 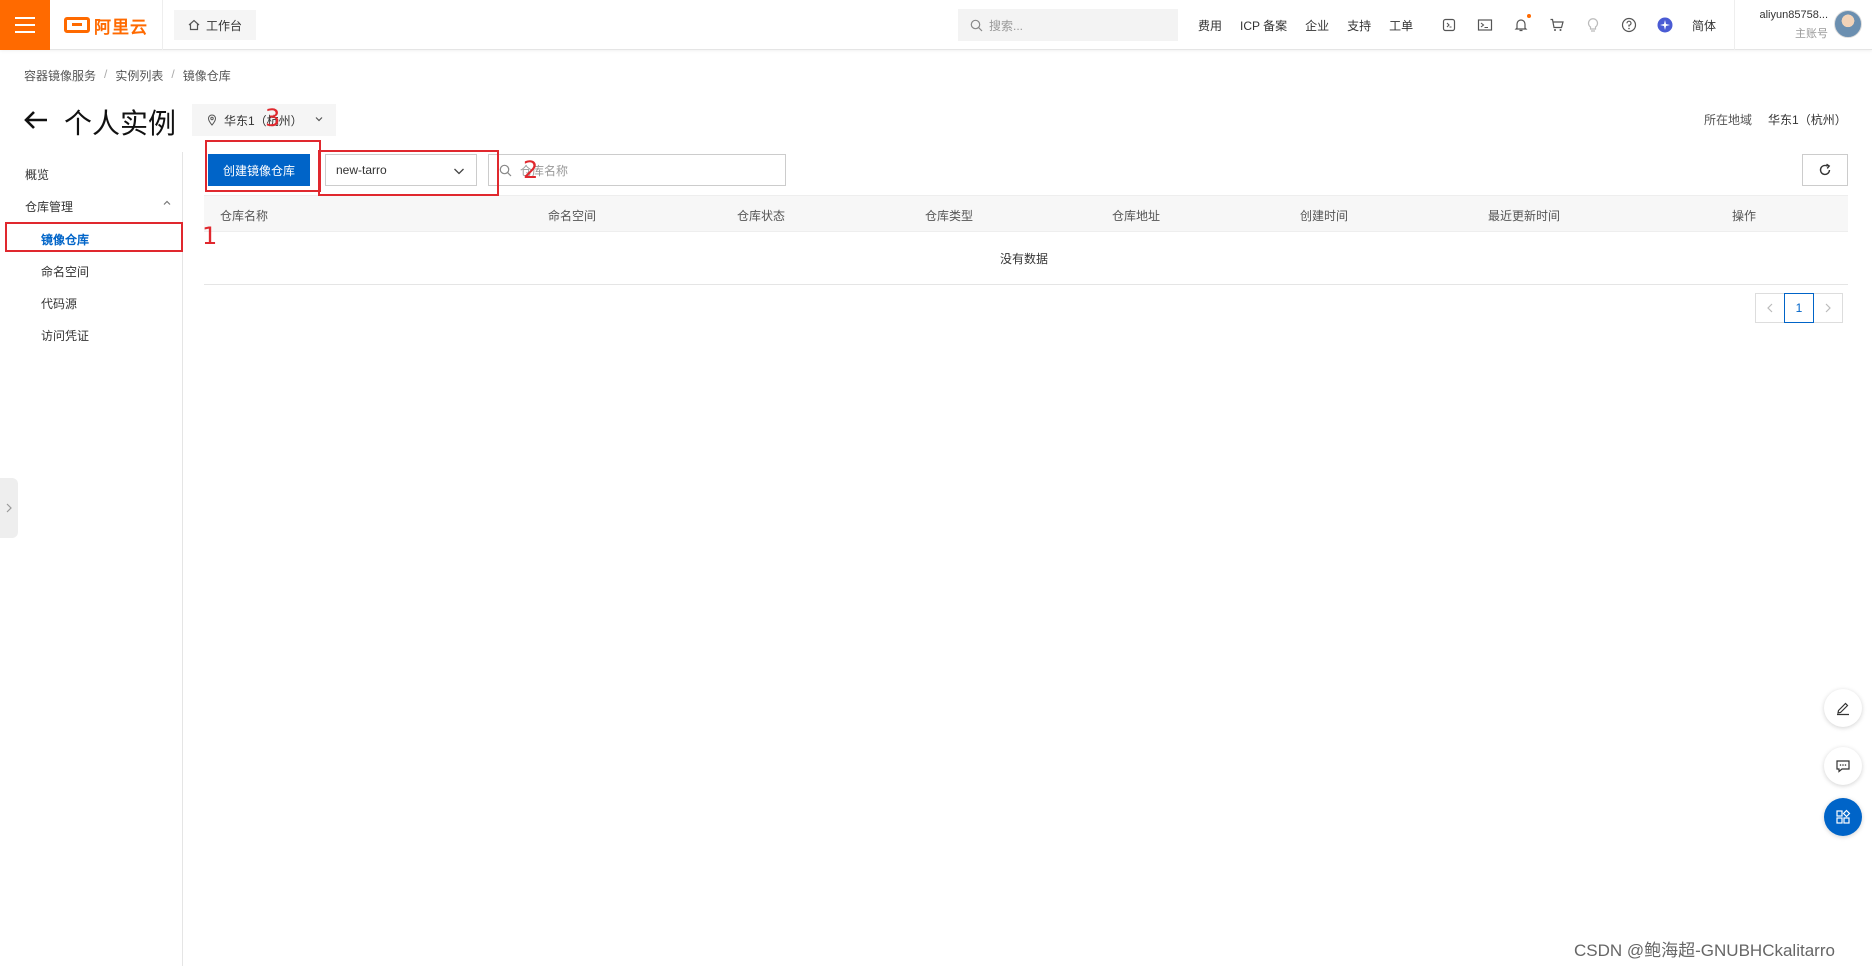 I want to click on nav-link-enterprise: 企业, so click(x=1317, y=25).